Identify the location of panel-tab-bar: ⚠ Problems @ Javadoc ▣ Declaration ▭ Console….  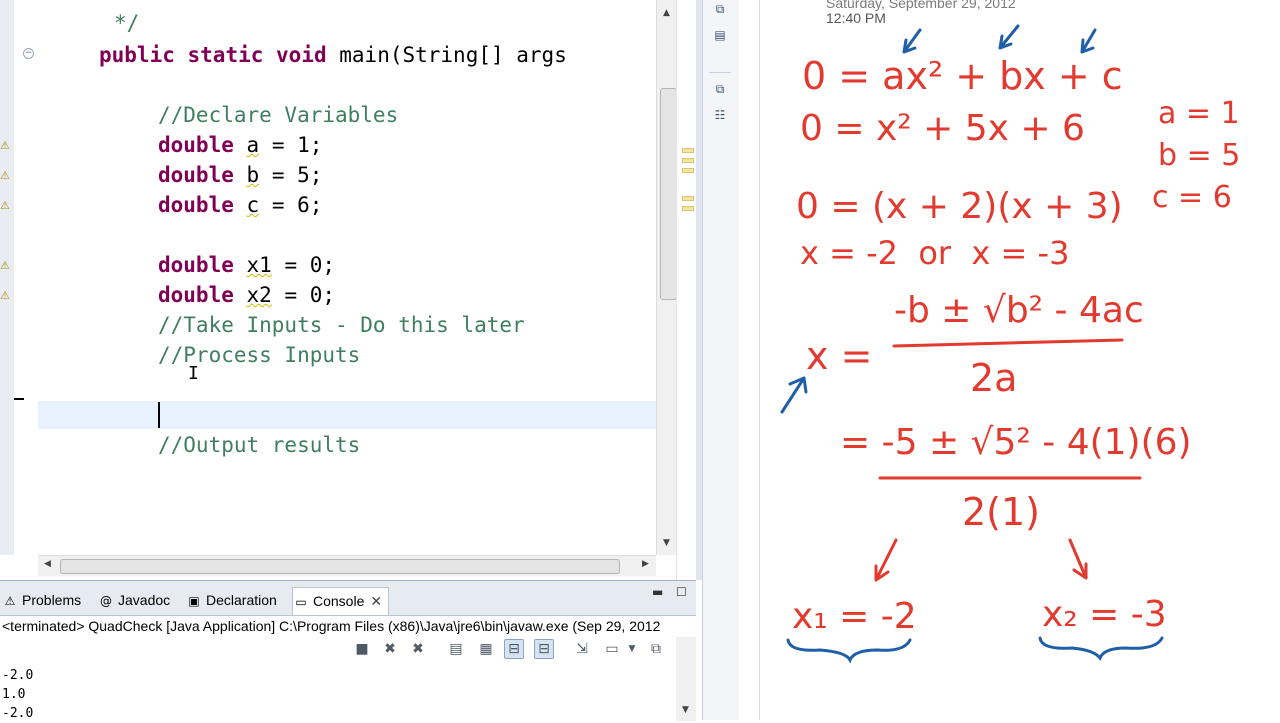
(348, 598).